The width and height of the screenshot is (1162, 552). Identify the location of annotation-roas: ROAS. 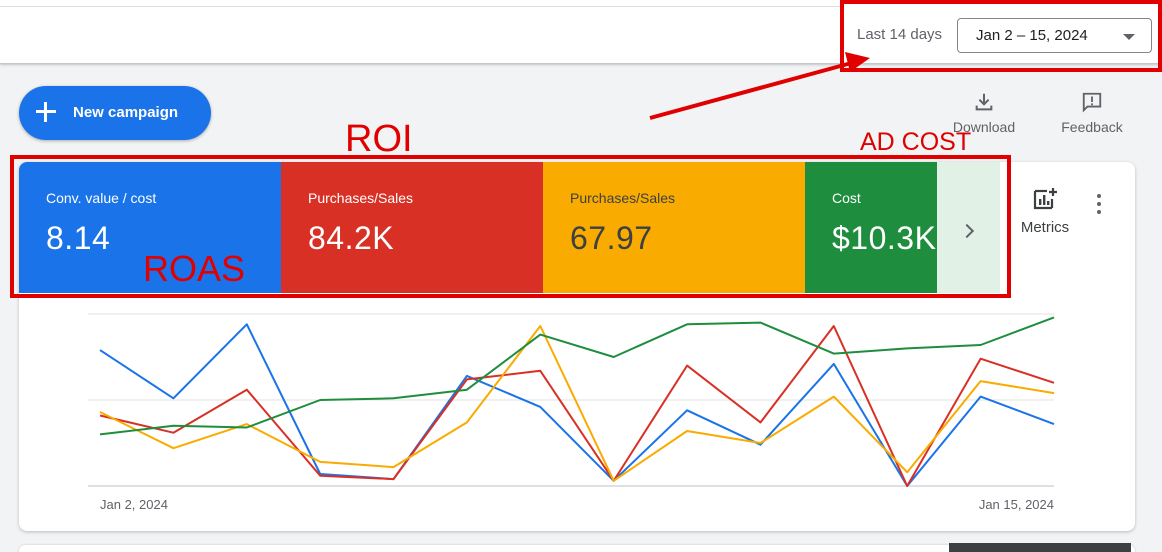
(194, 268).